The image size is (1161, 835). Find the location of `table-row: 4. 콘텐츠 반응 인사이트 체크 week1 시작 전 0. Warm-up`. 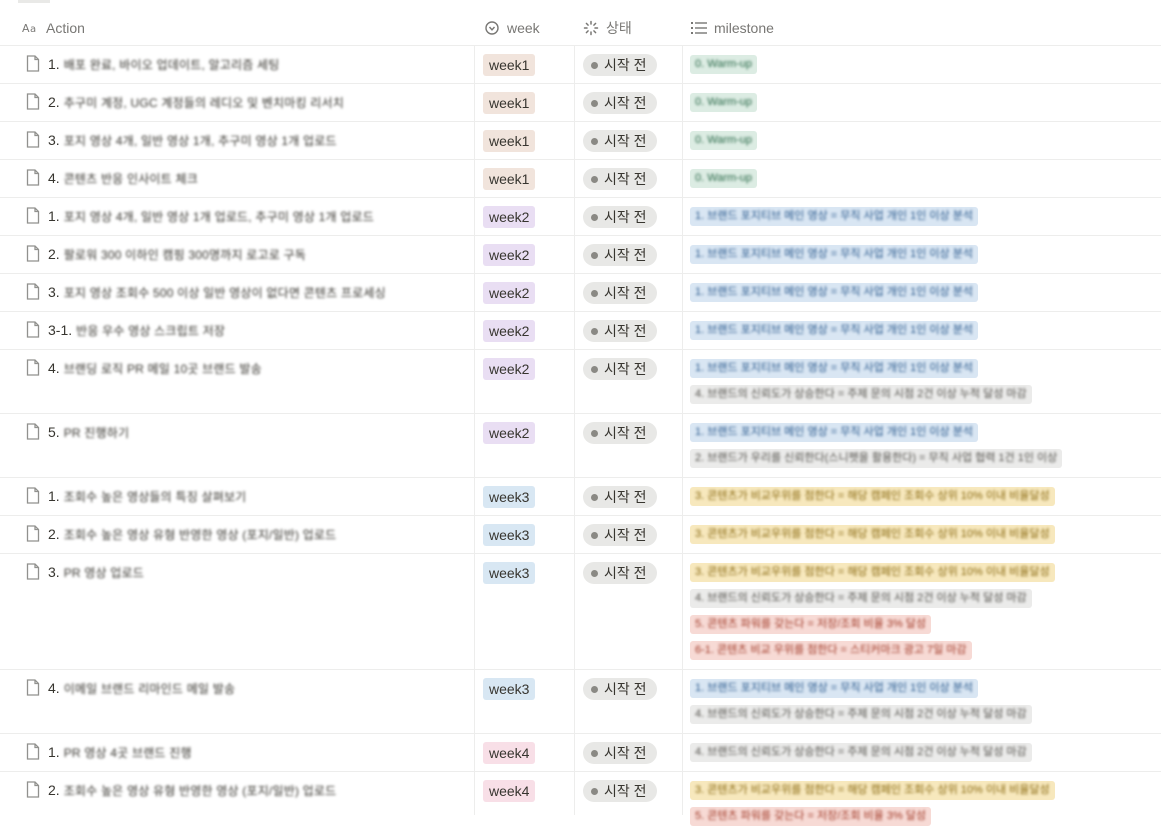

table-row: 4. 콘텐츠 반응 인사이트 체크 week1 시작 전 0. Warm-up is located at coordinates (580, 179).